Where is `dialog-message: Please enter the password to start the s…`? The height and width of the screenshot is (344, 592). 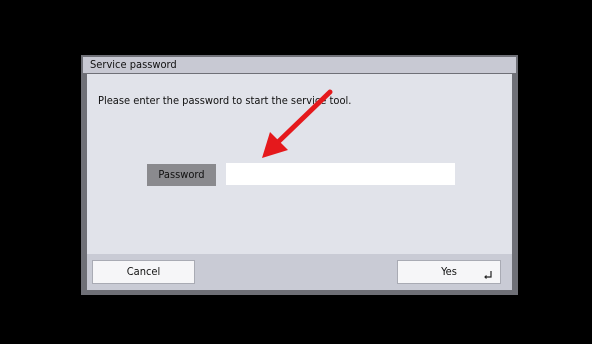 dialog-message: Please enter the password to start the s… is located at coordinates (225, 100).